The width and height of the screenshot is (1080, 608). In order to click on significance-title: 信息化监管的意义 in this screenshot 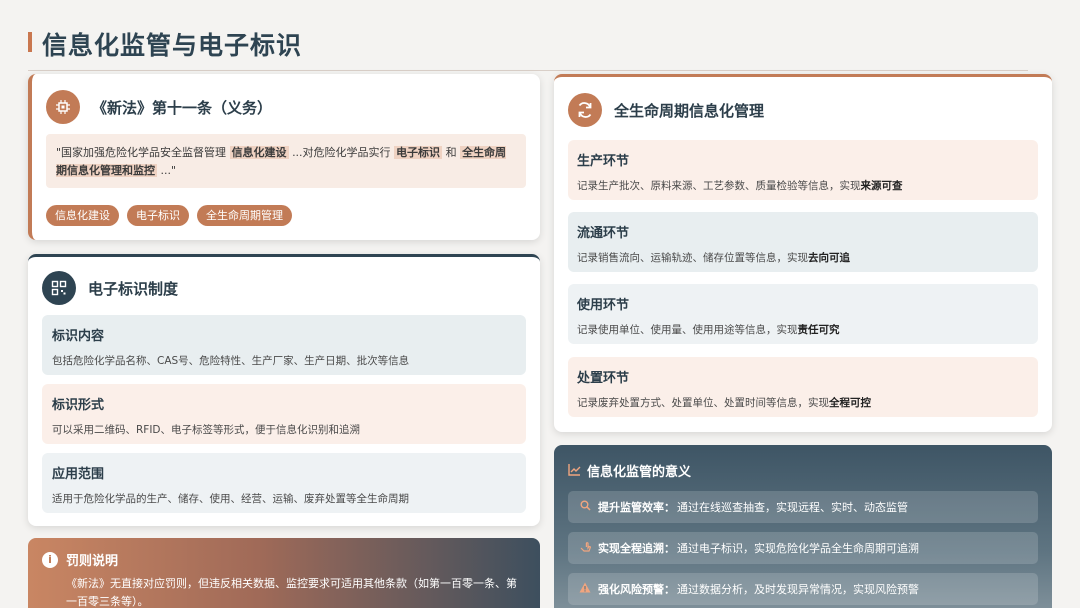, I will do `click(639, 472)`.